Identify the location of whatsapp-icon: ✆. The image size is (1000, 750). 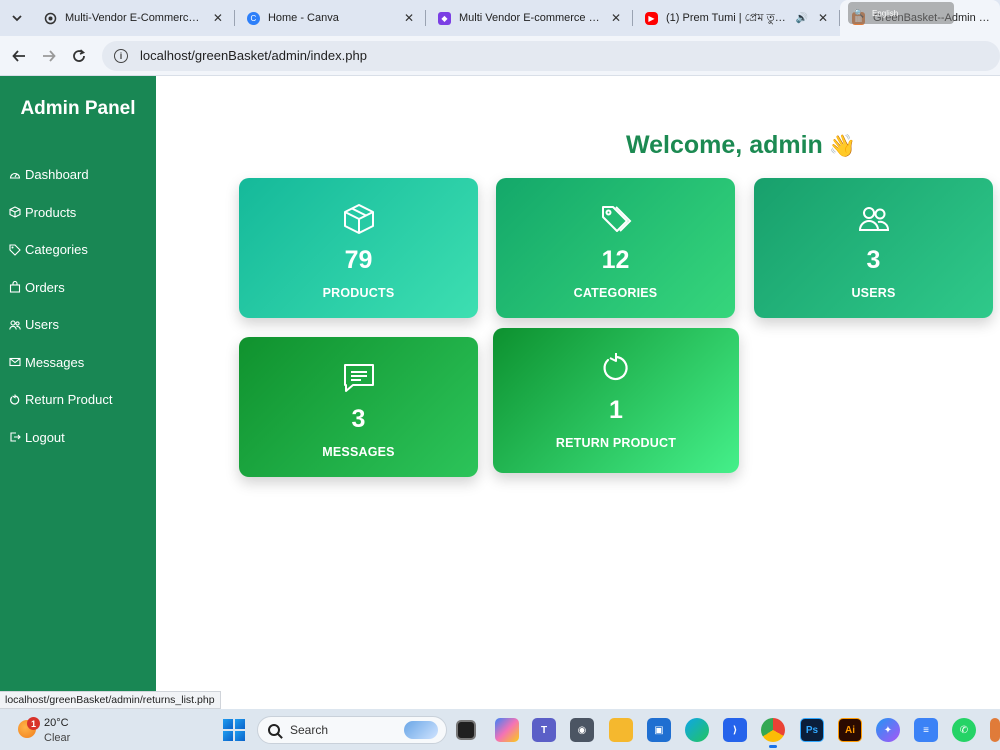
(964, 730).